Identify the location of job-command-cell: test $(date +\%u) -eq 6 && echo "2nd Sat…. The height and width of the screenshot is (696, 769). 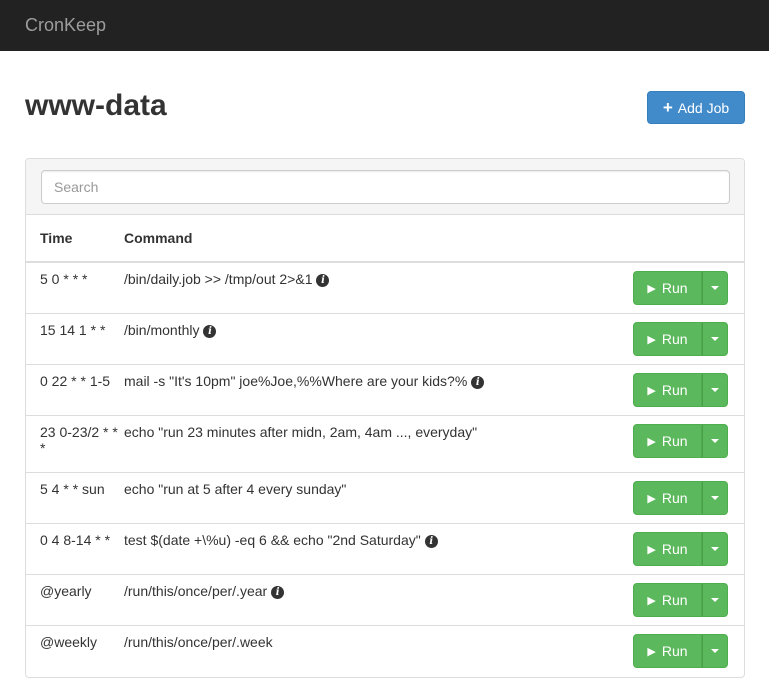
(378, 549).